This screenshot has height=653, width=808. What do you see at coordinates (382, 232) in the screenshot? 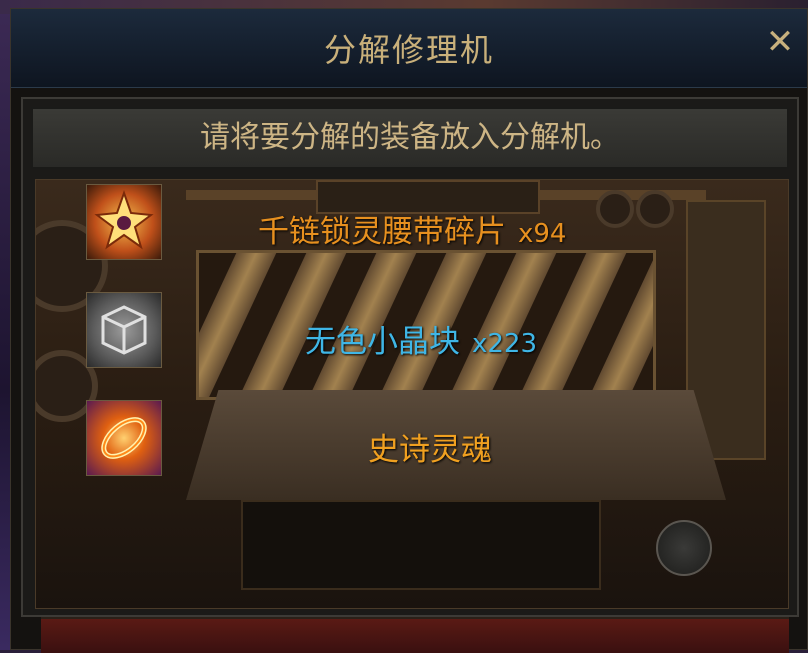
I see `item-name: 千链锁灵腰带碎片` at bounding box center [382, 232].